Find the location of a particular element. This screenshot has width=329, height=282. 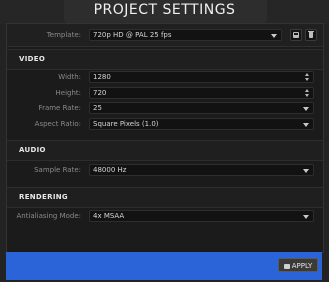

video-section-title: VIDEO is located at coordinates (32, 59).